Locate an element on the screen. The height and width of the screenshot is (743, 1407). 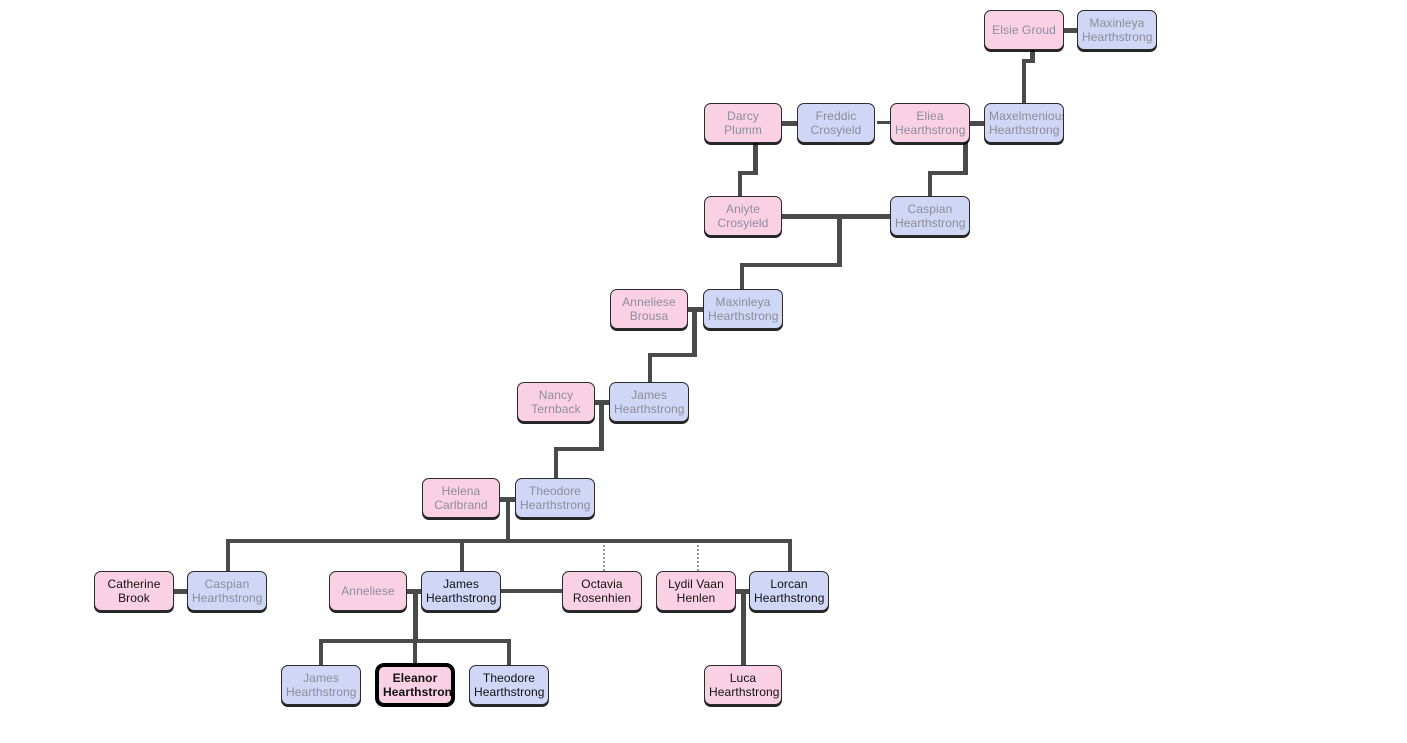
connector-drop-lorcan is located at coordinates (790, 555).